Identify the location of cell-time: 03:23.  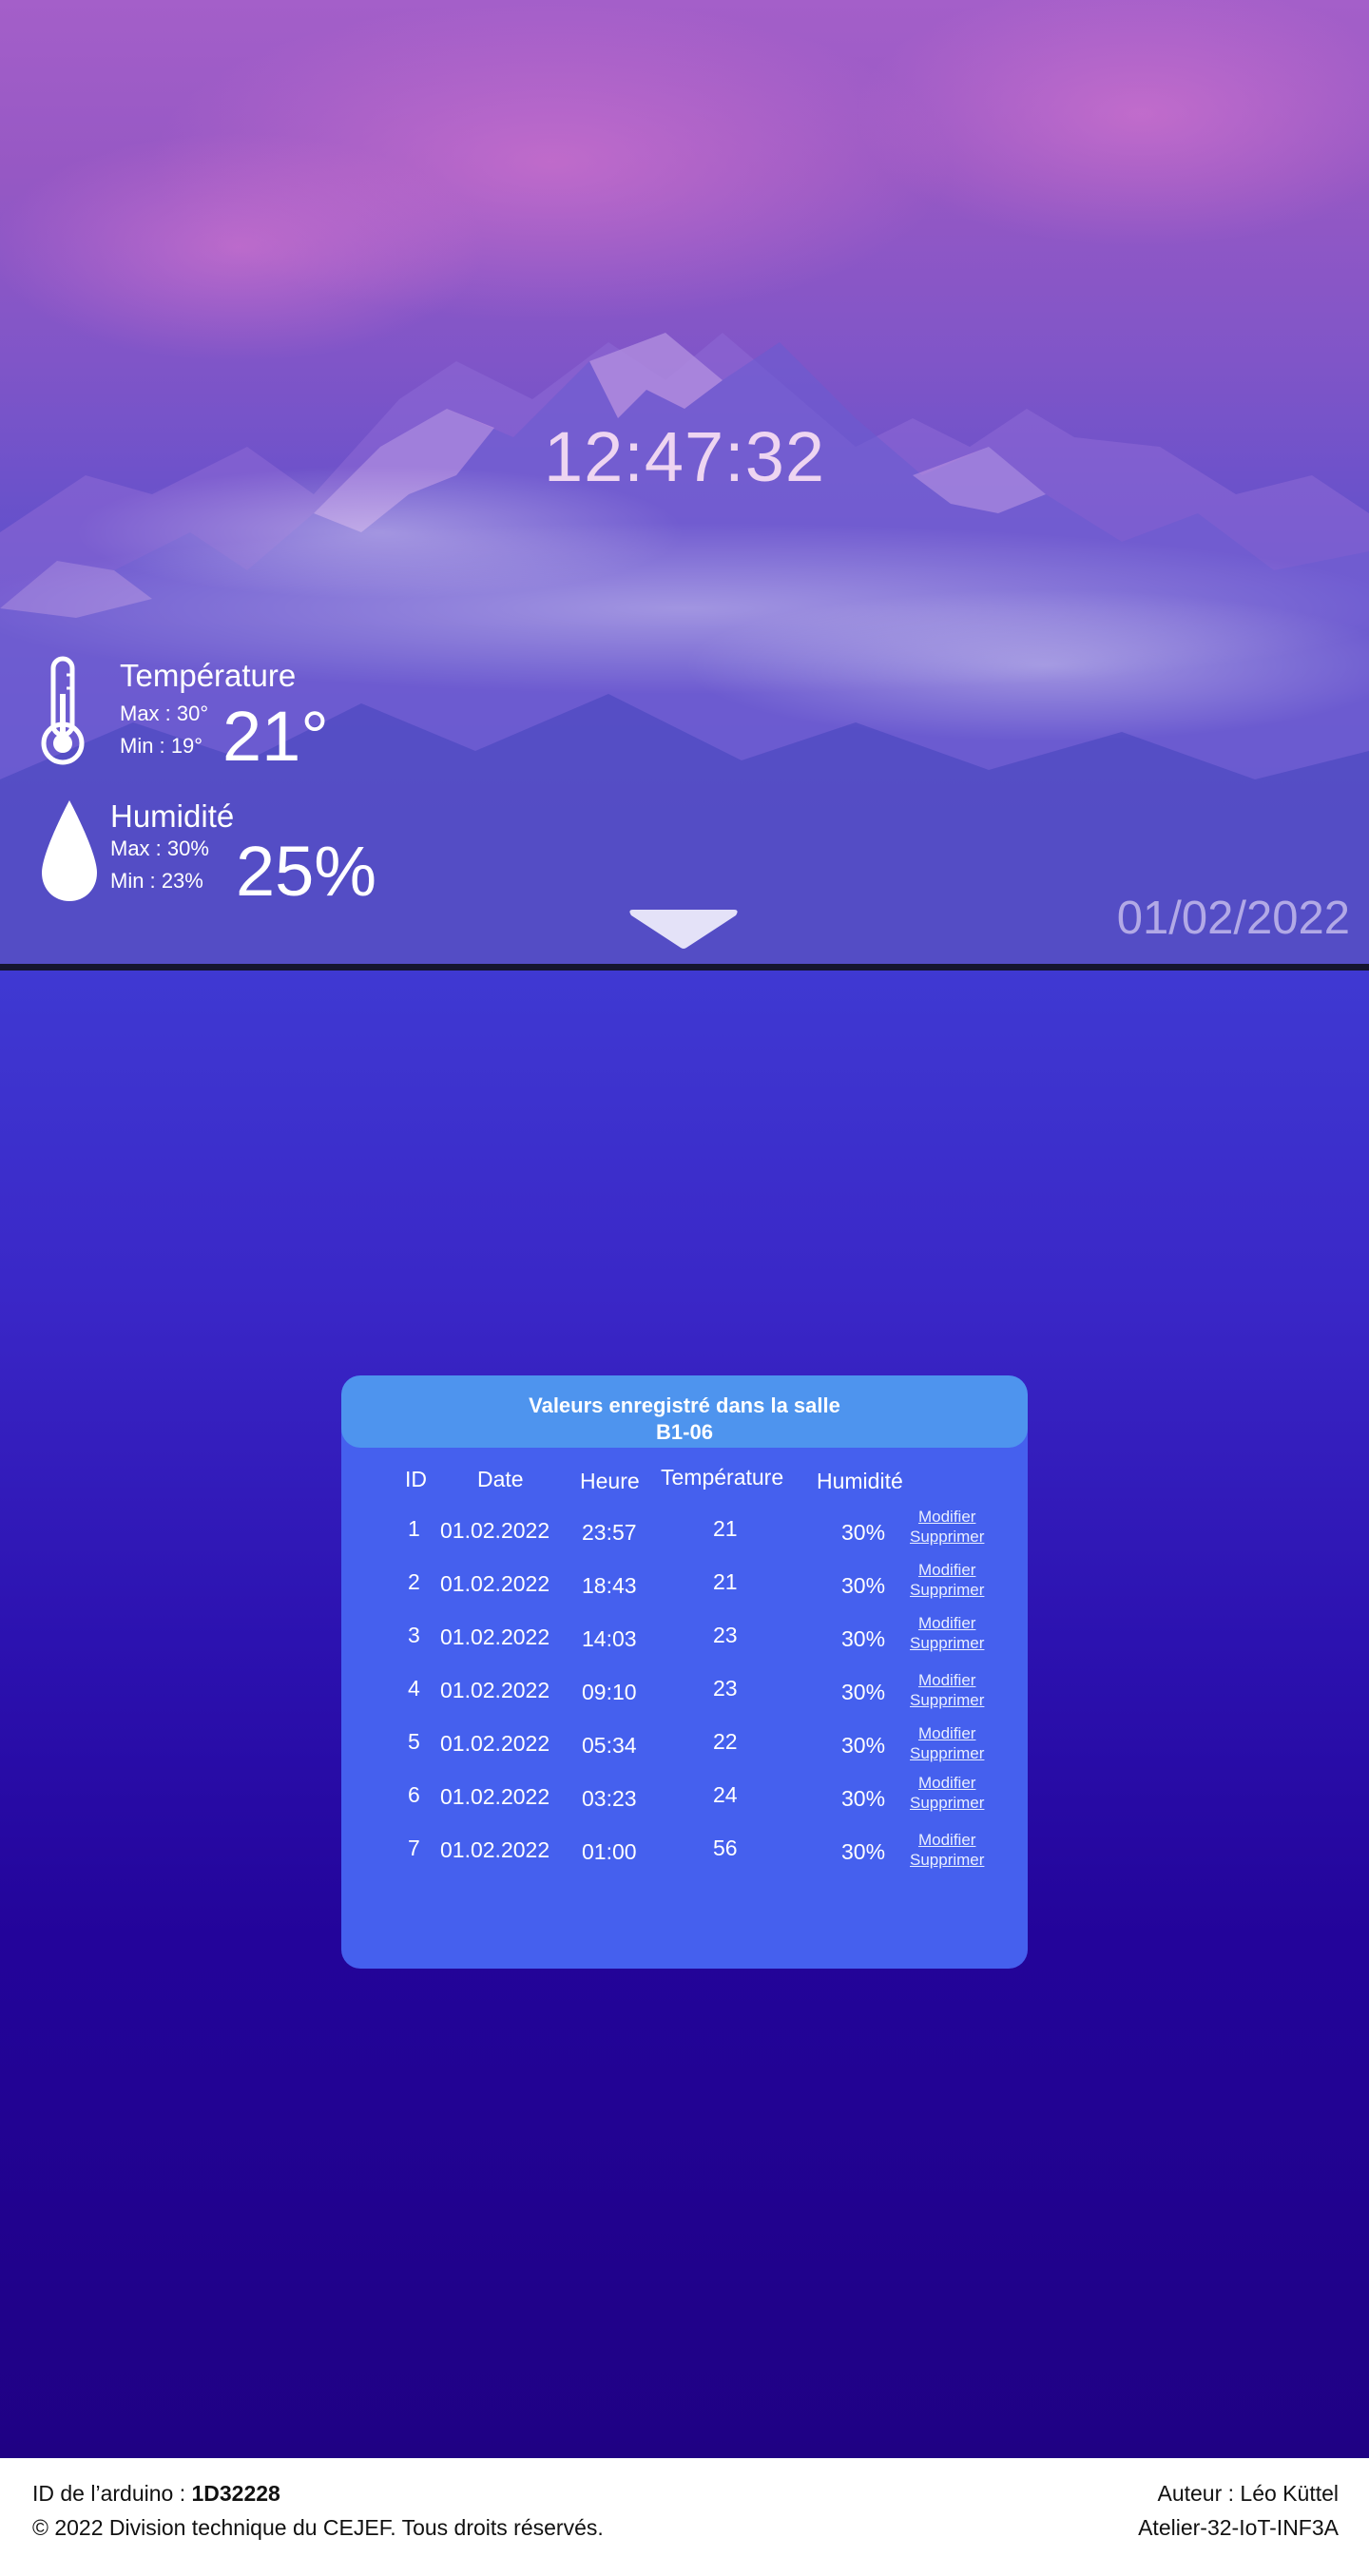
(609, 1799).